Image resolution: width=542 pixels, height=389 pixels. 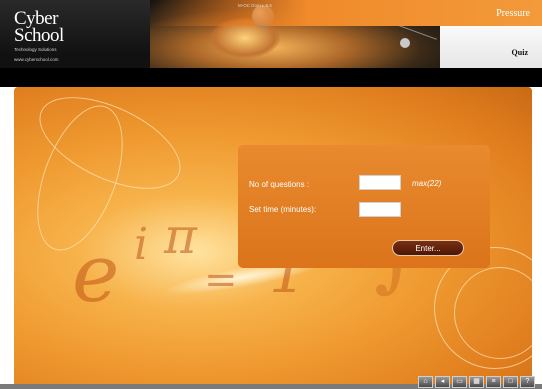 I want to click on header-divider, so click(x=271, y=77).